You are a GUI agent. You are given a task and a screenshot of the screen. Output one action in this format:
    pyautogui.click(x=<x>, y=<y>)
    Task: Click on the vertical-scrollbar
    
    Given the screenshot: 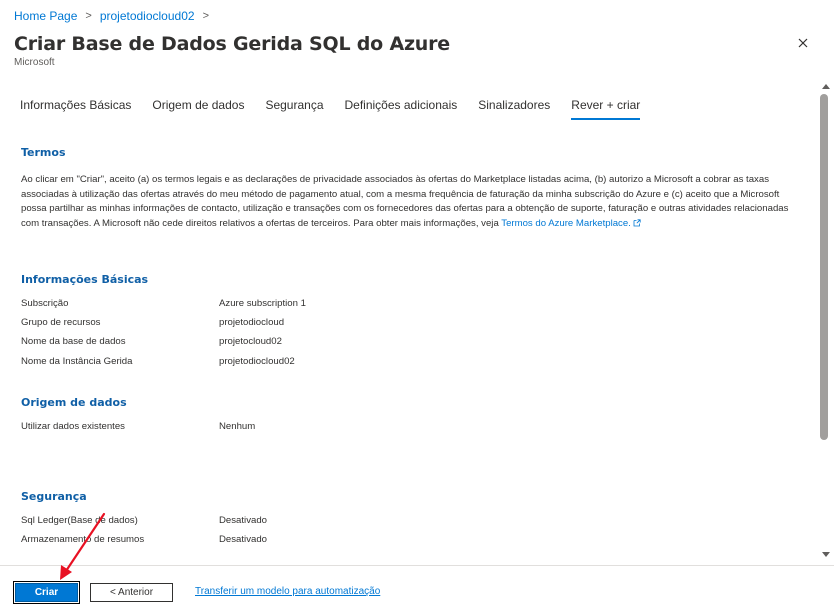 What is the action you would take?
    pyautogui.click(x=826, y=322)
    